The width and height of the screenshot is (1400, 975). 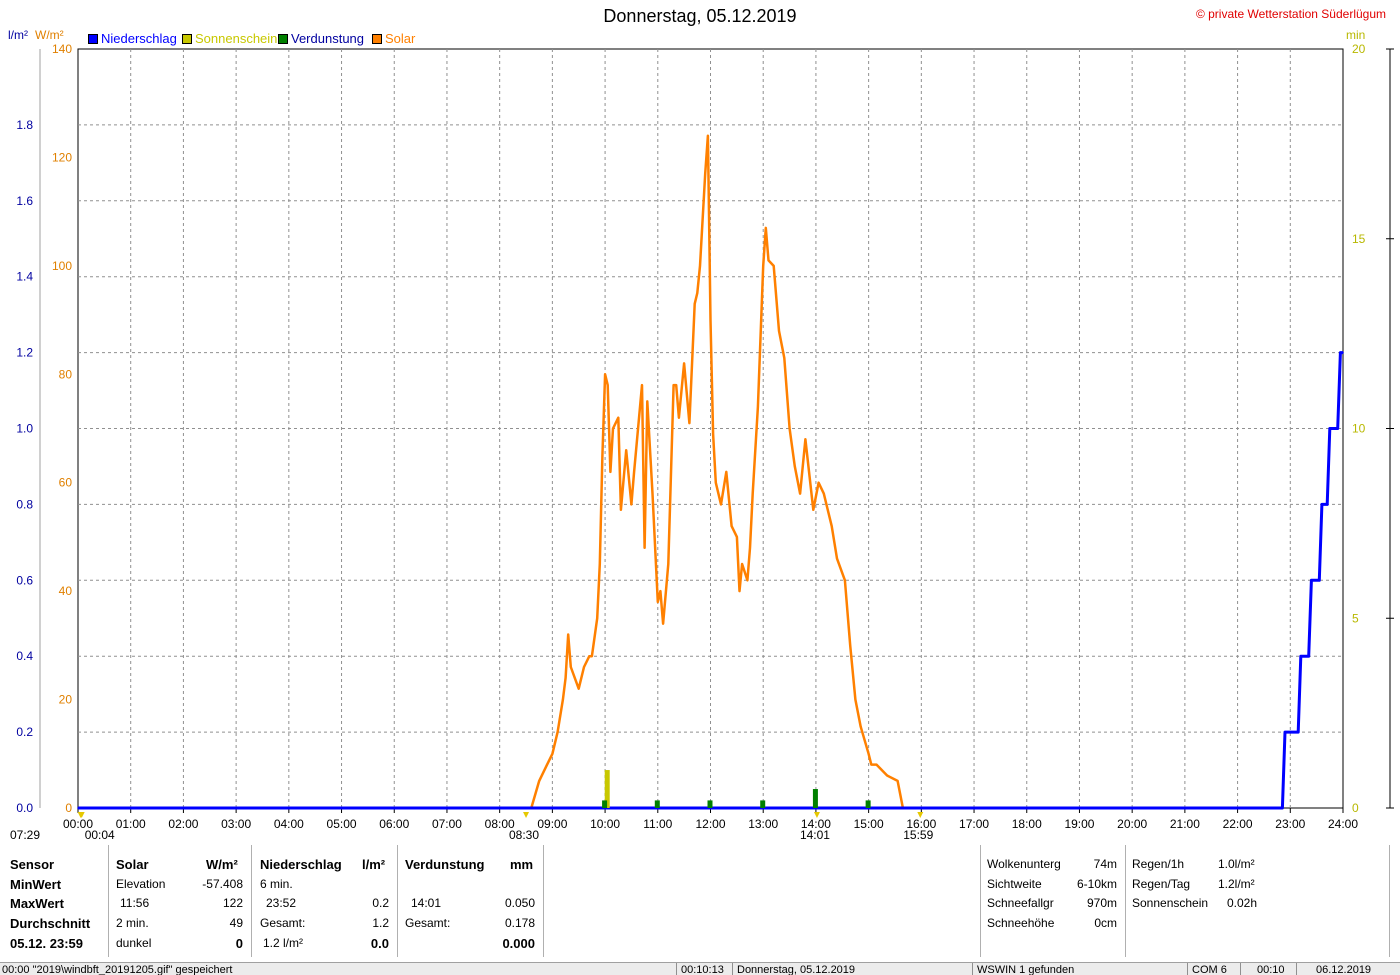 What do you see at coordinates (374, 864) in the screenshot?
I see `niederschlag-unit: l/m²` at bounding box center [374, 864].